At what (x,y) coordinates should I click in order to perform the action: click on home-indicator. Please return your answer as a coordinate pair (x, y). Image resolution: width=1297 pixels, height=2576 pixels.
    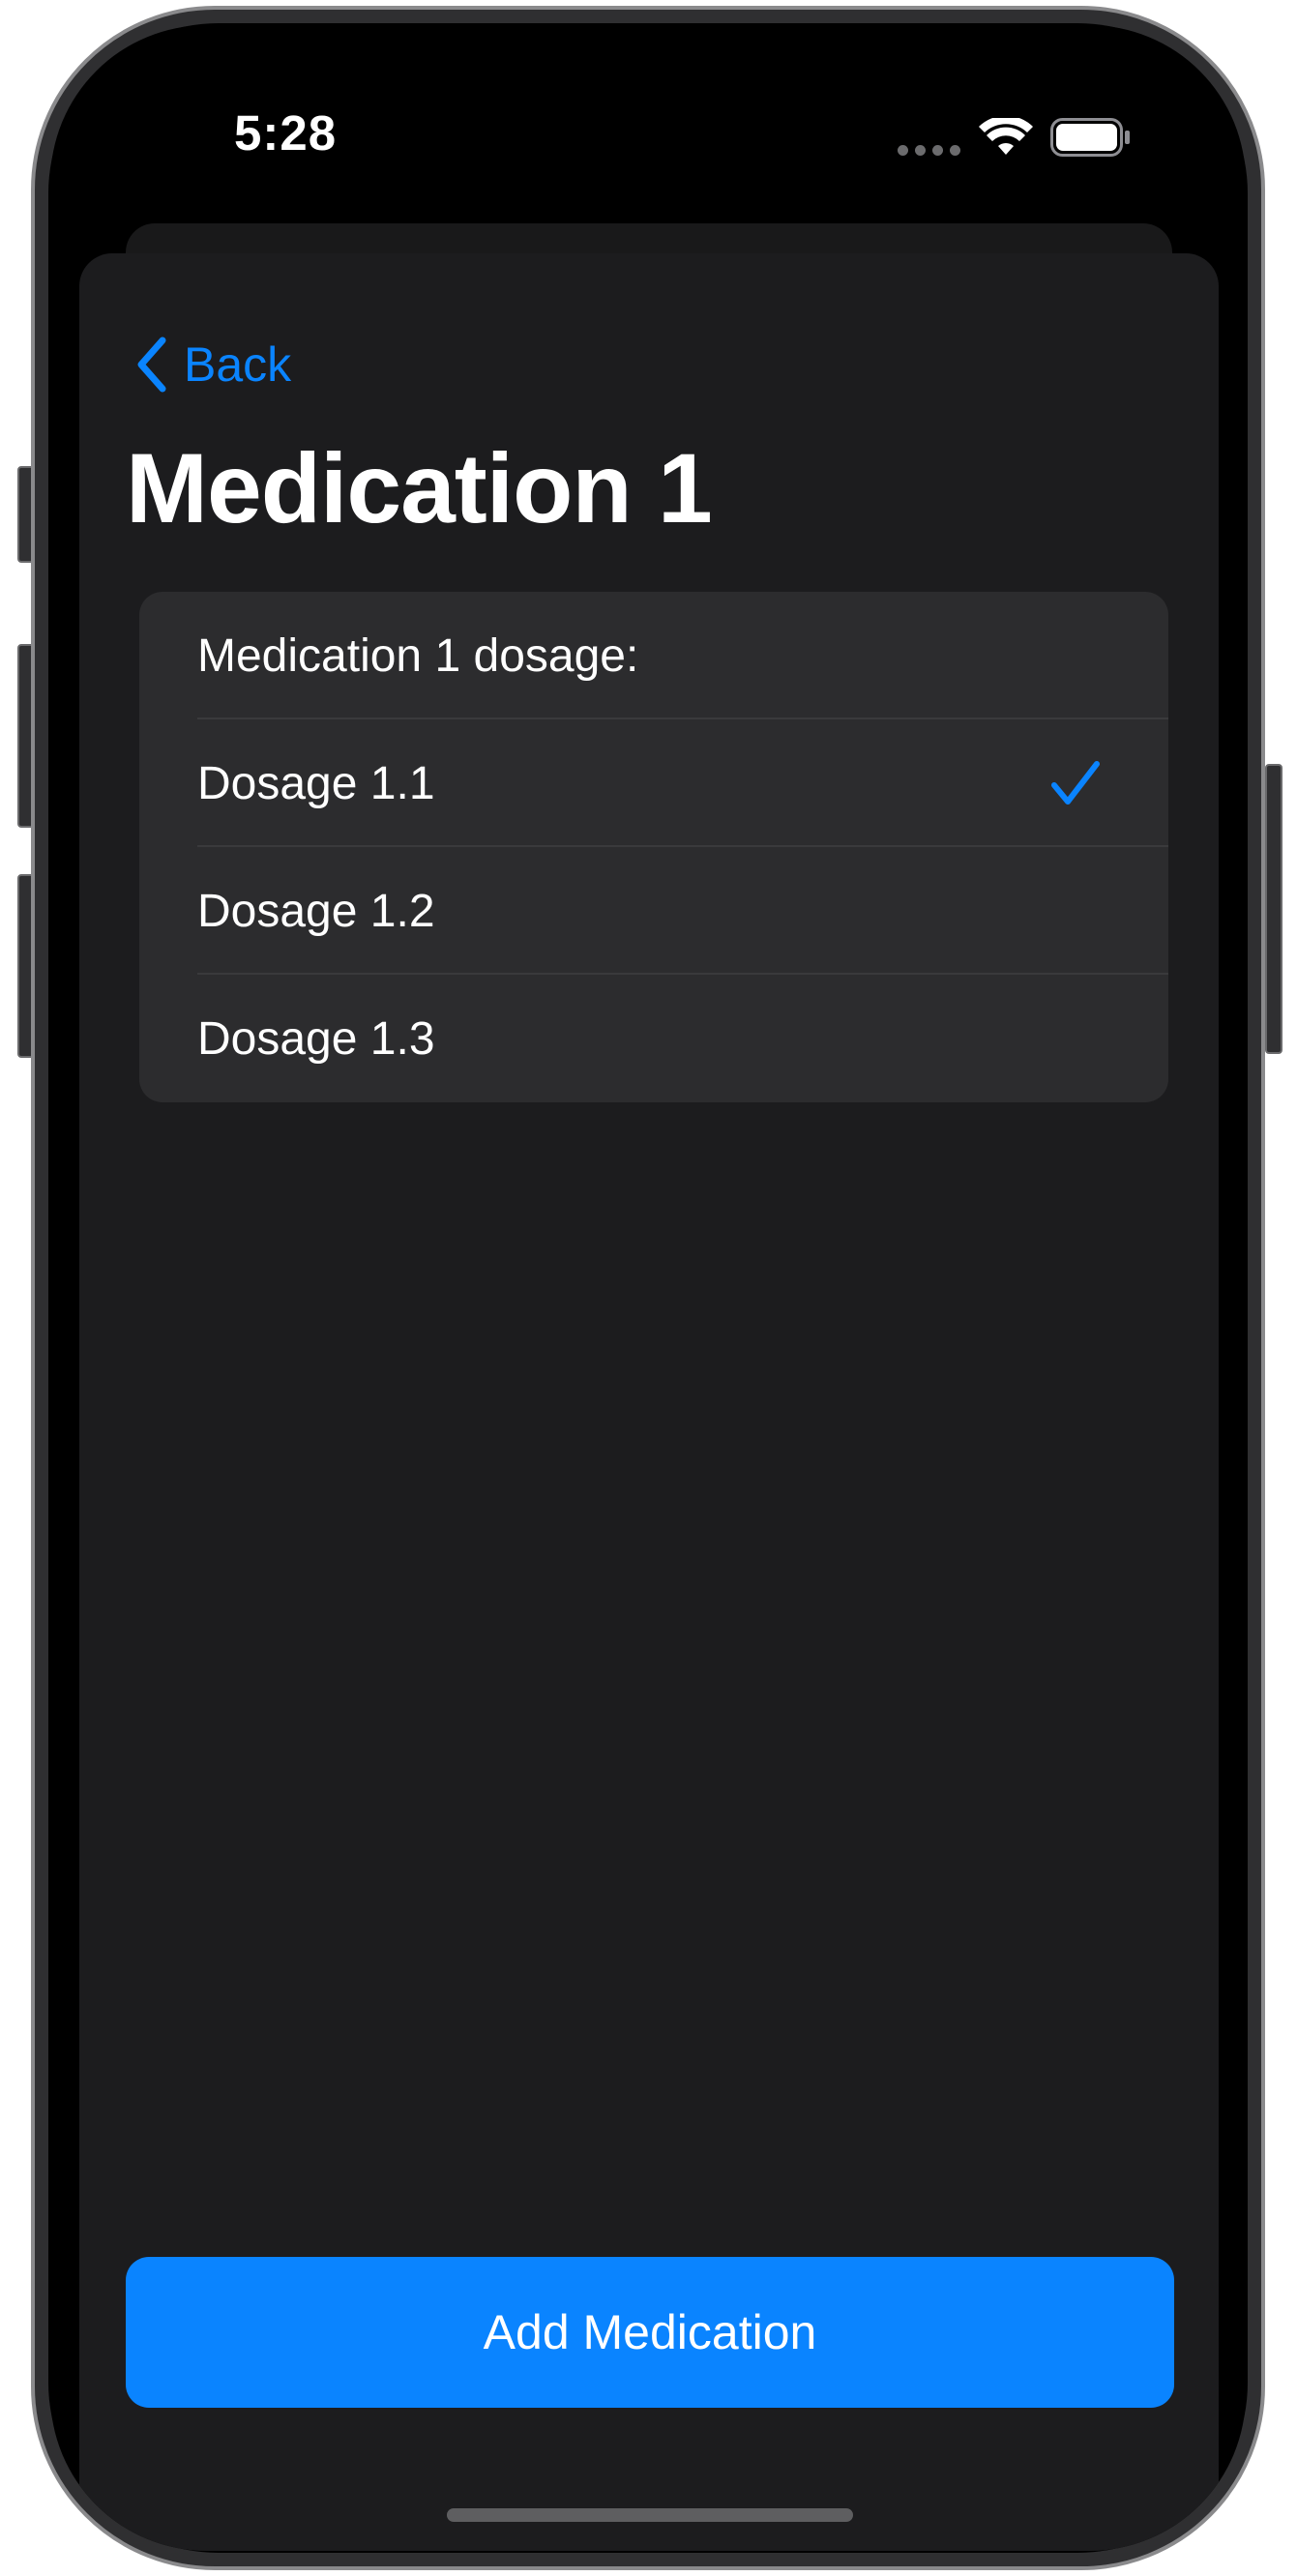
    Looking at the image, I should click on (650, 2515).